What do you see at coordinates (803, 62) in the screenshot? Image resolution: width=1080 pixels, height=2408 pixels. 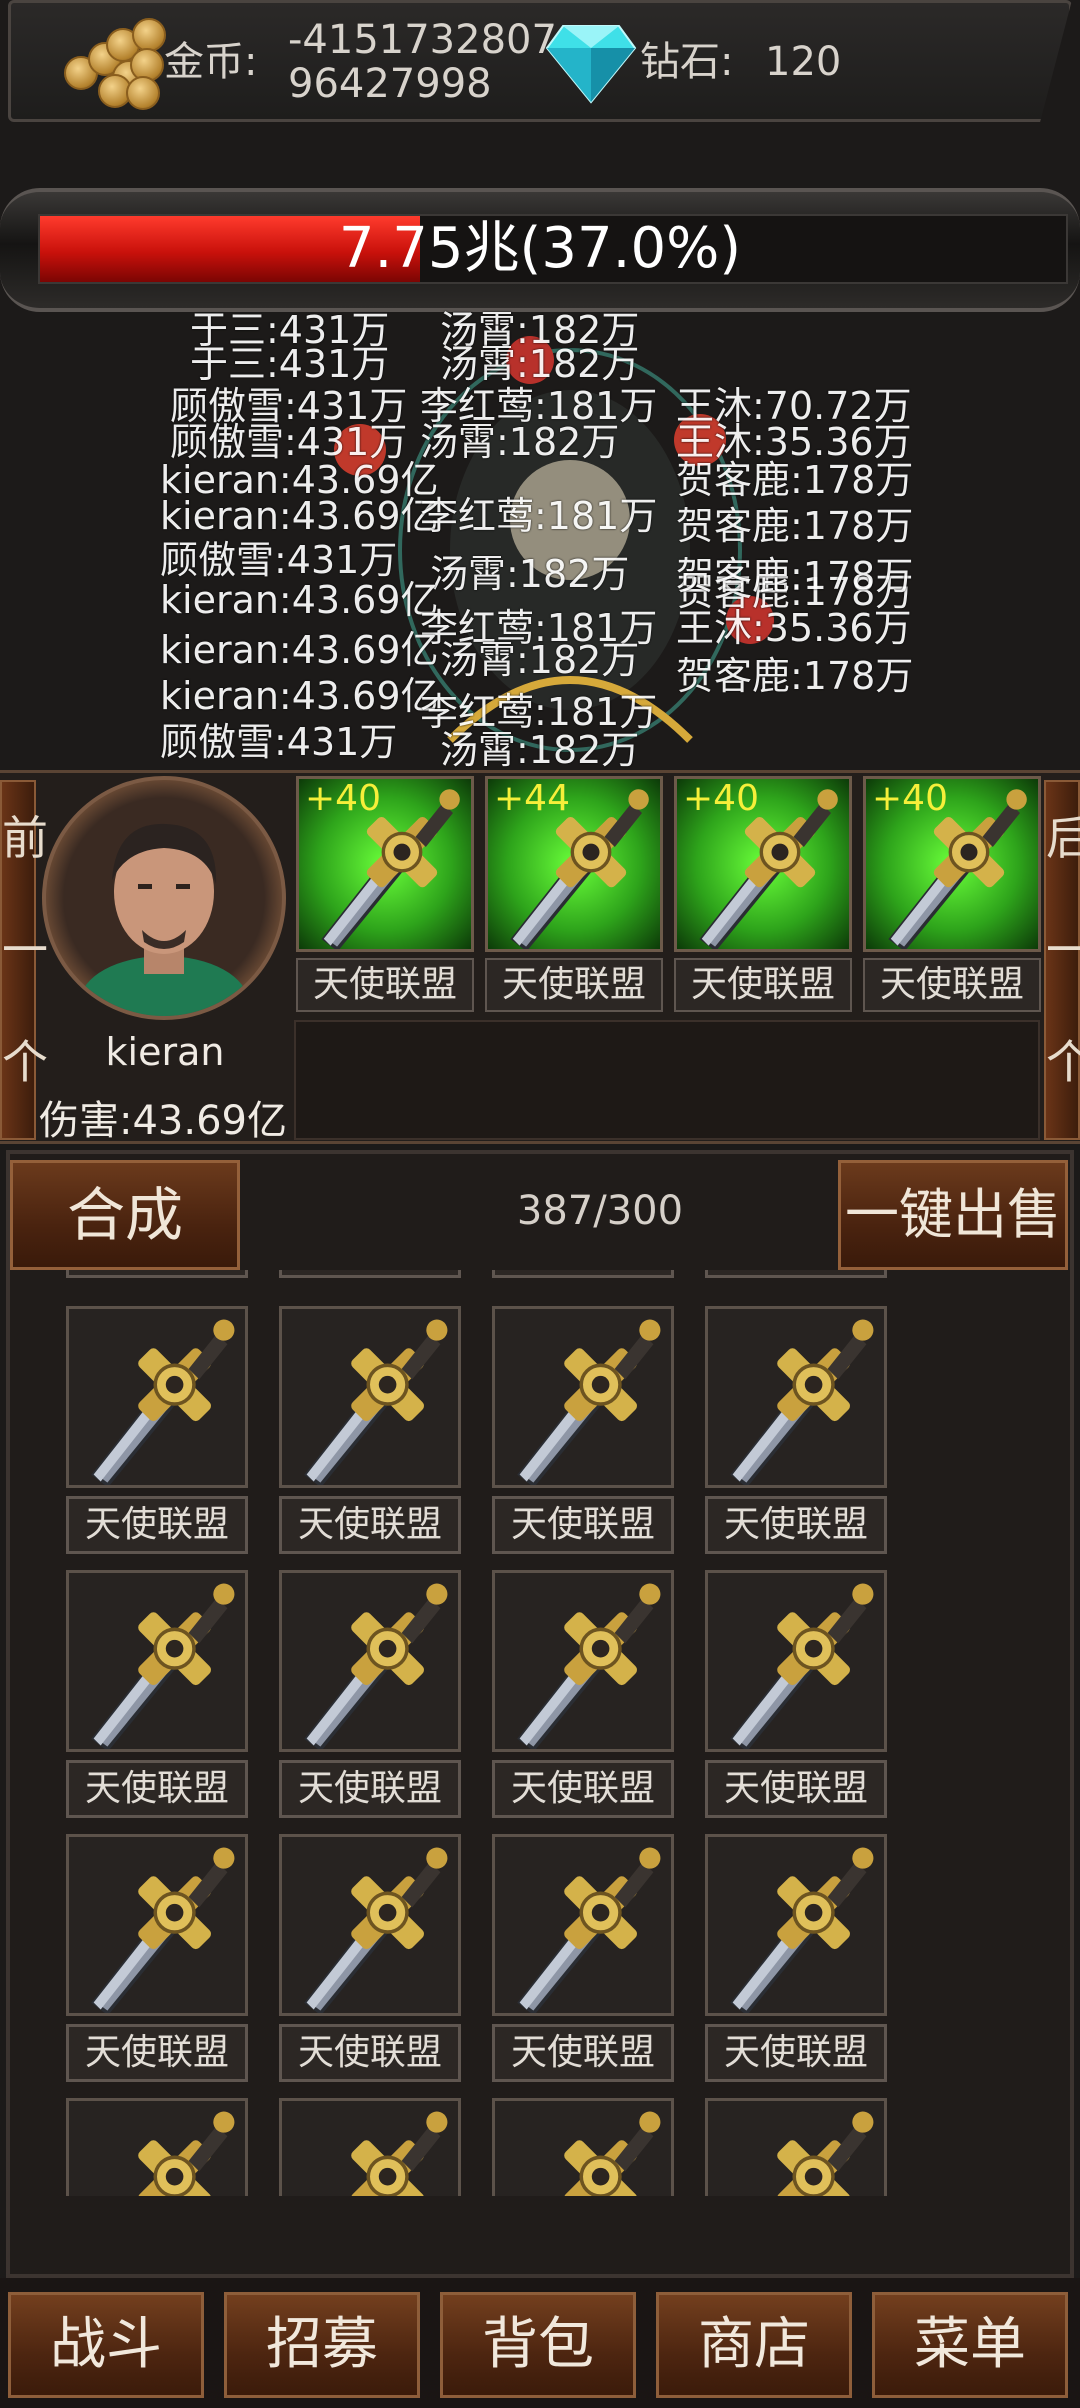 I see `diamond-value: 120` at bounding box center [803, 62].